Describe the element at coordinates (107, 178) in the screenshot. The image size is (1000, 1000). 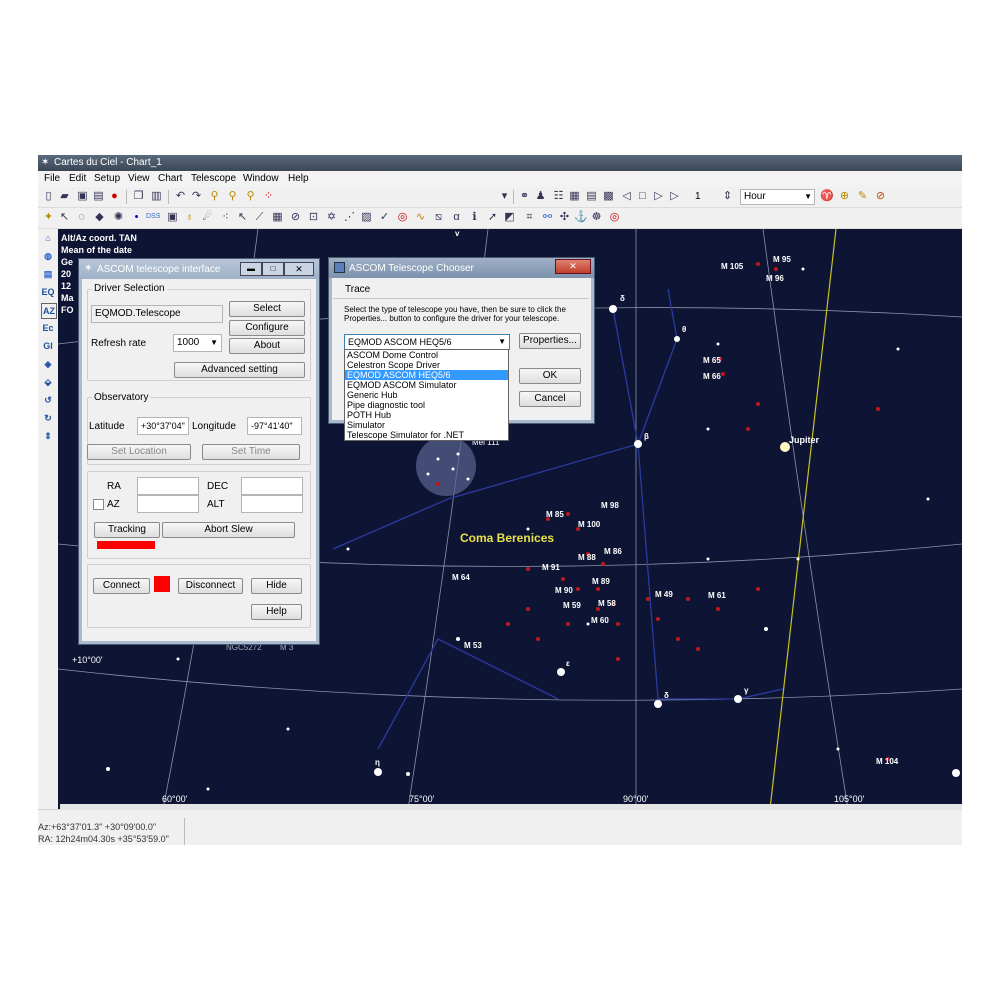
I see `menu-setup: Setup` at that location.